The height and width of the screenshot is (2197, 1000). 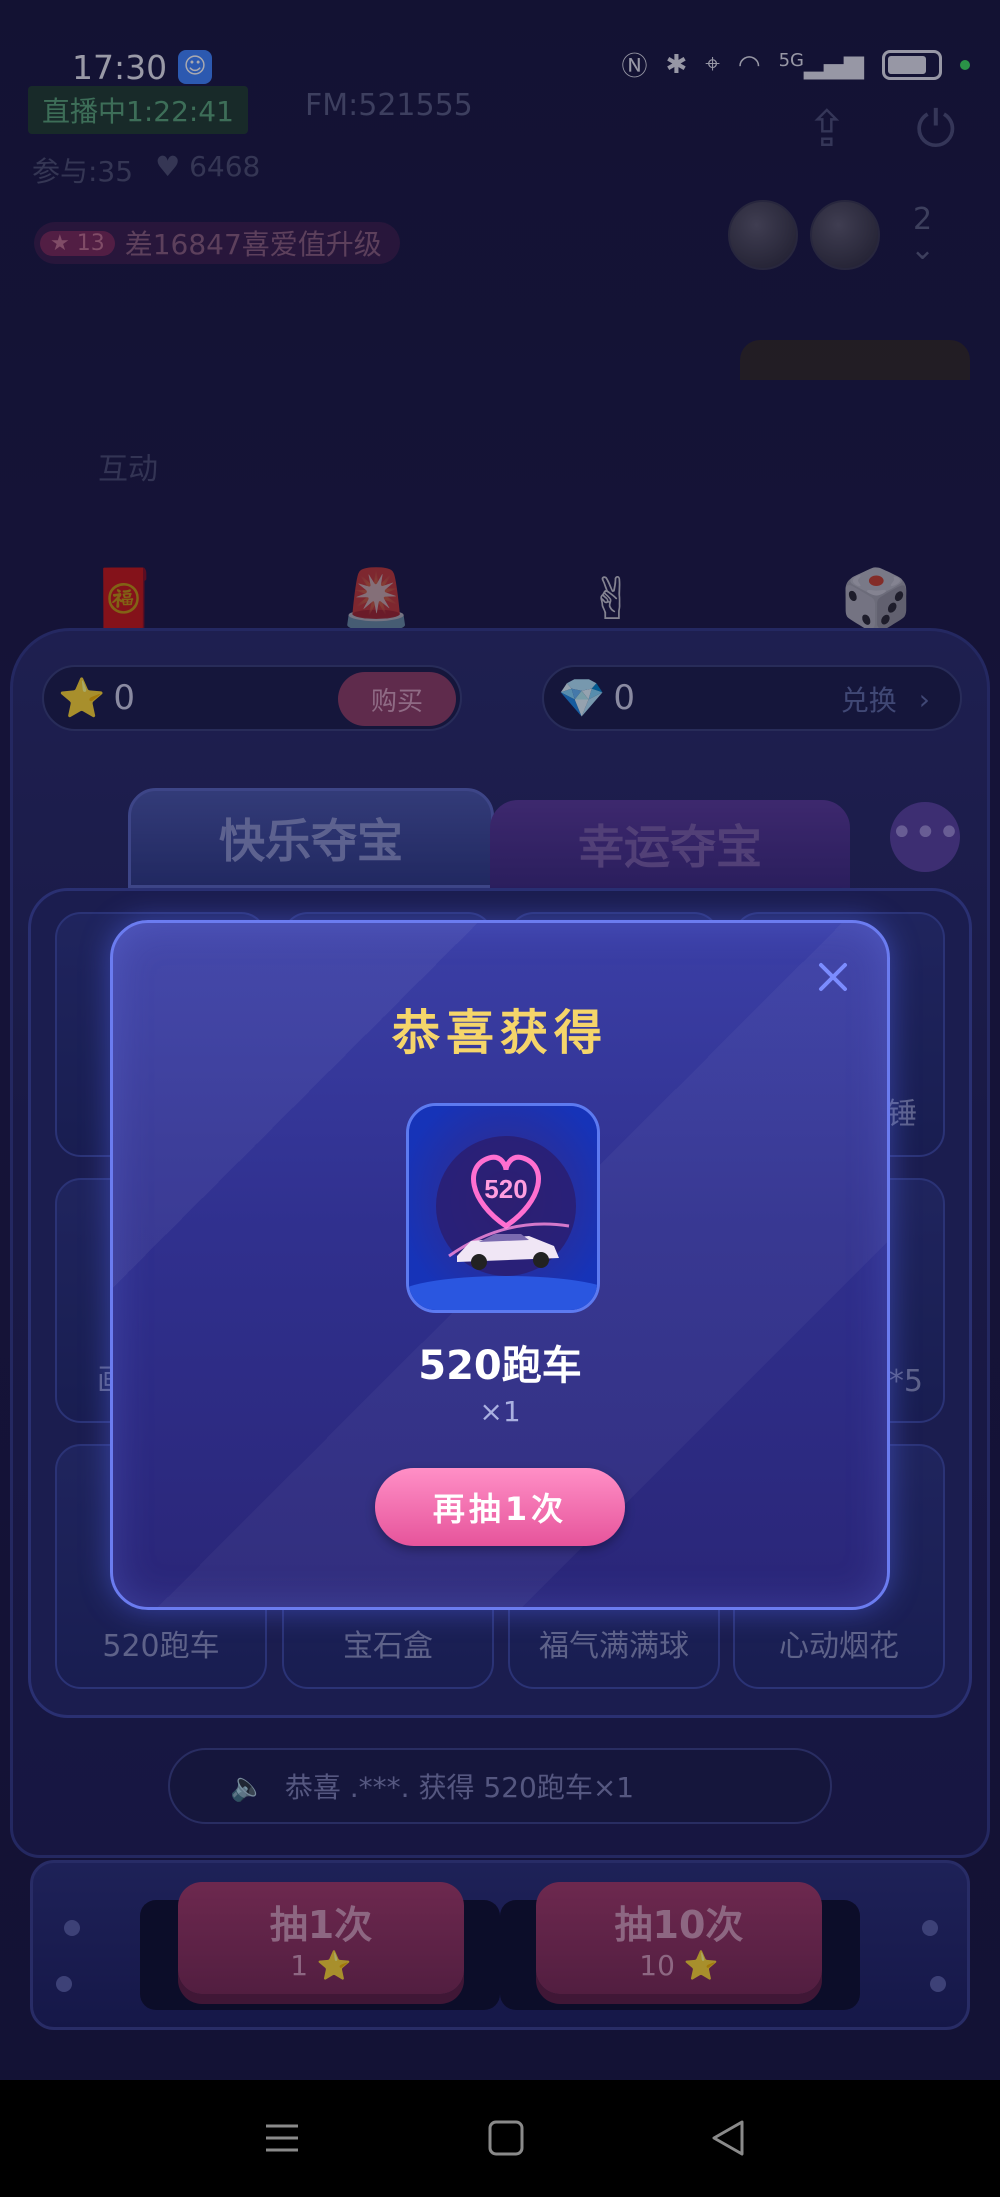 I want to click on modal-title: 恭喜获得, so click(x=499, y=1033).